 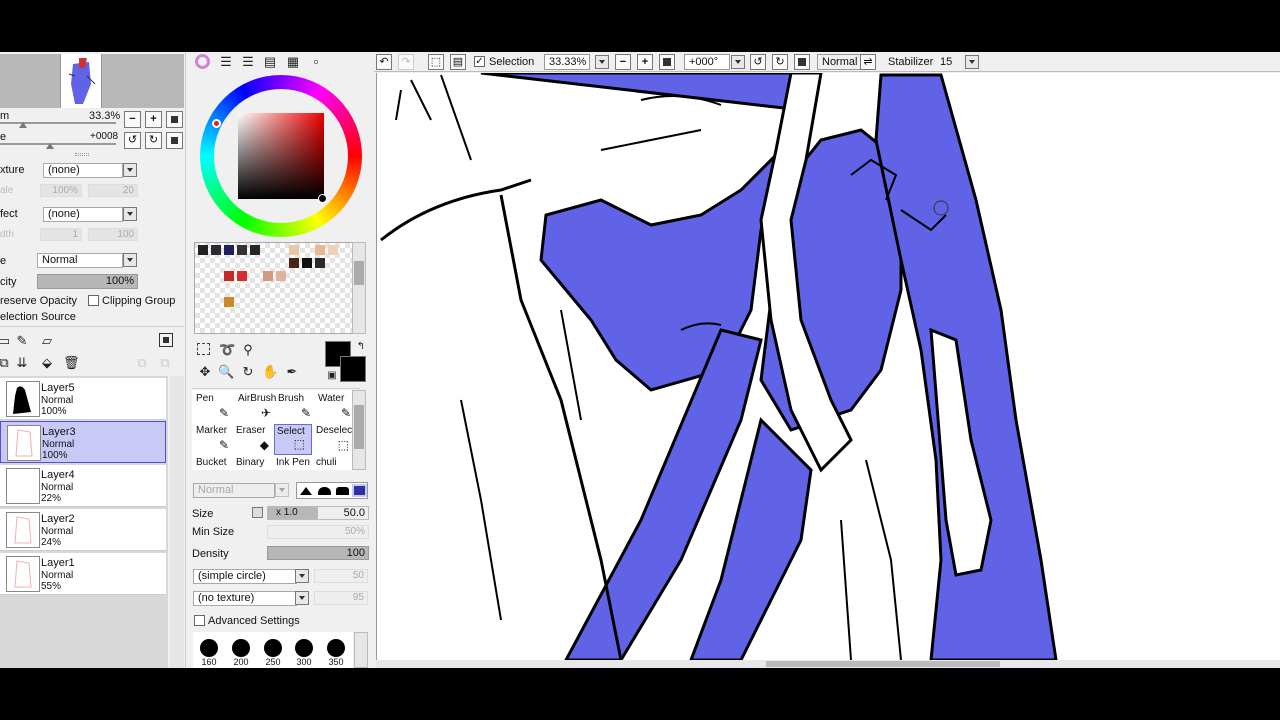 What do you see at coordinates (174, 140) in the screenshot?
I see `rotate-reset-button` at bounding box center [174, 140].